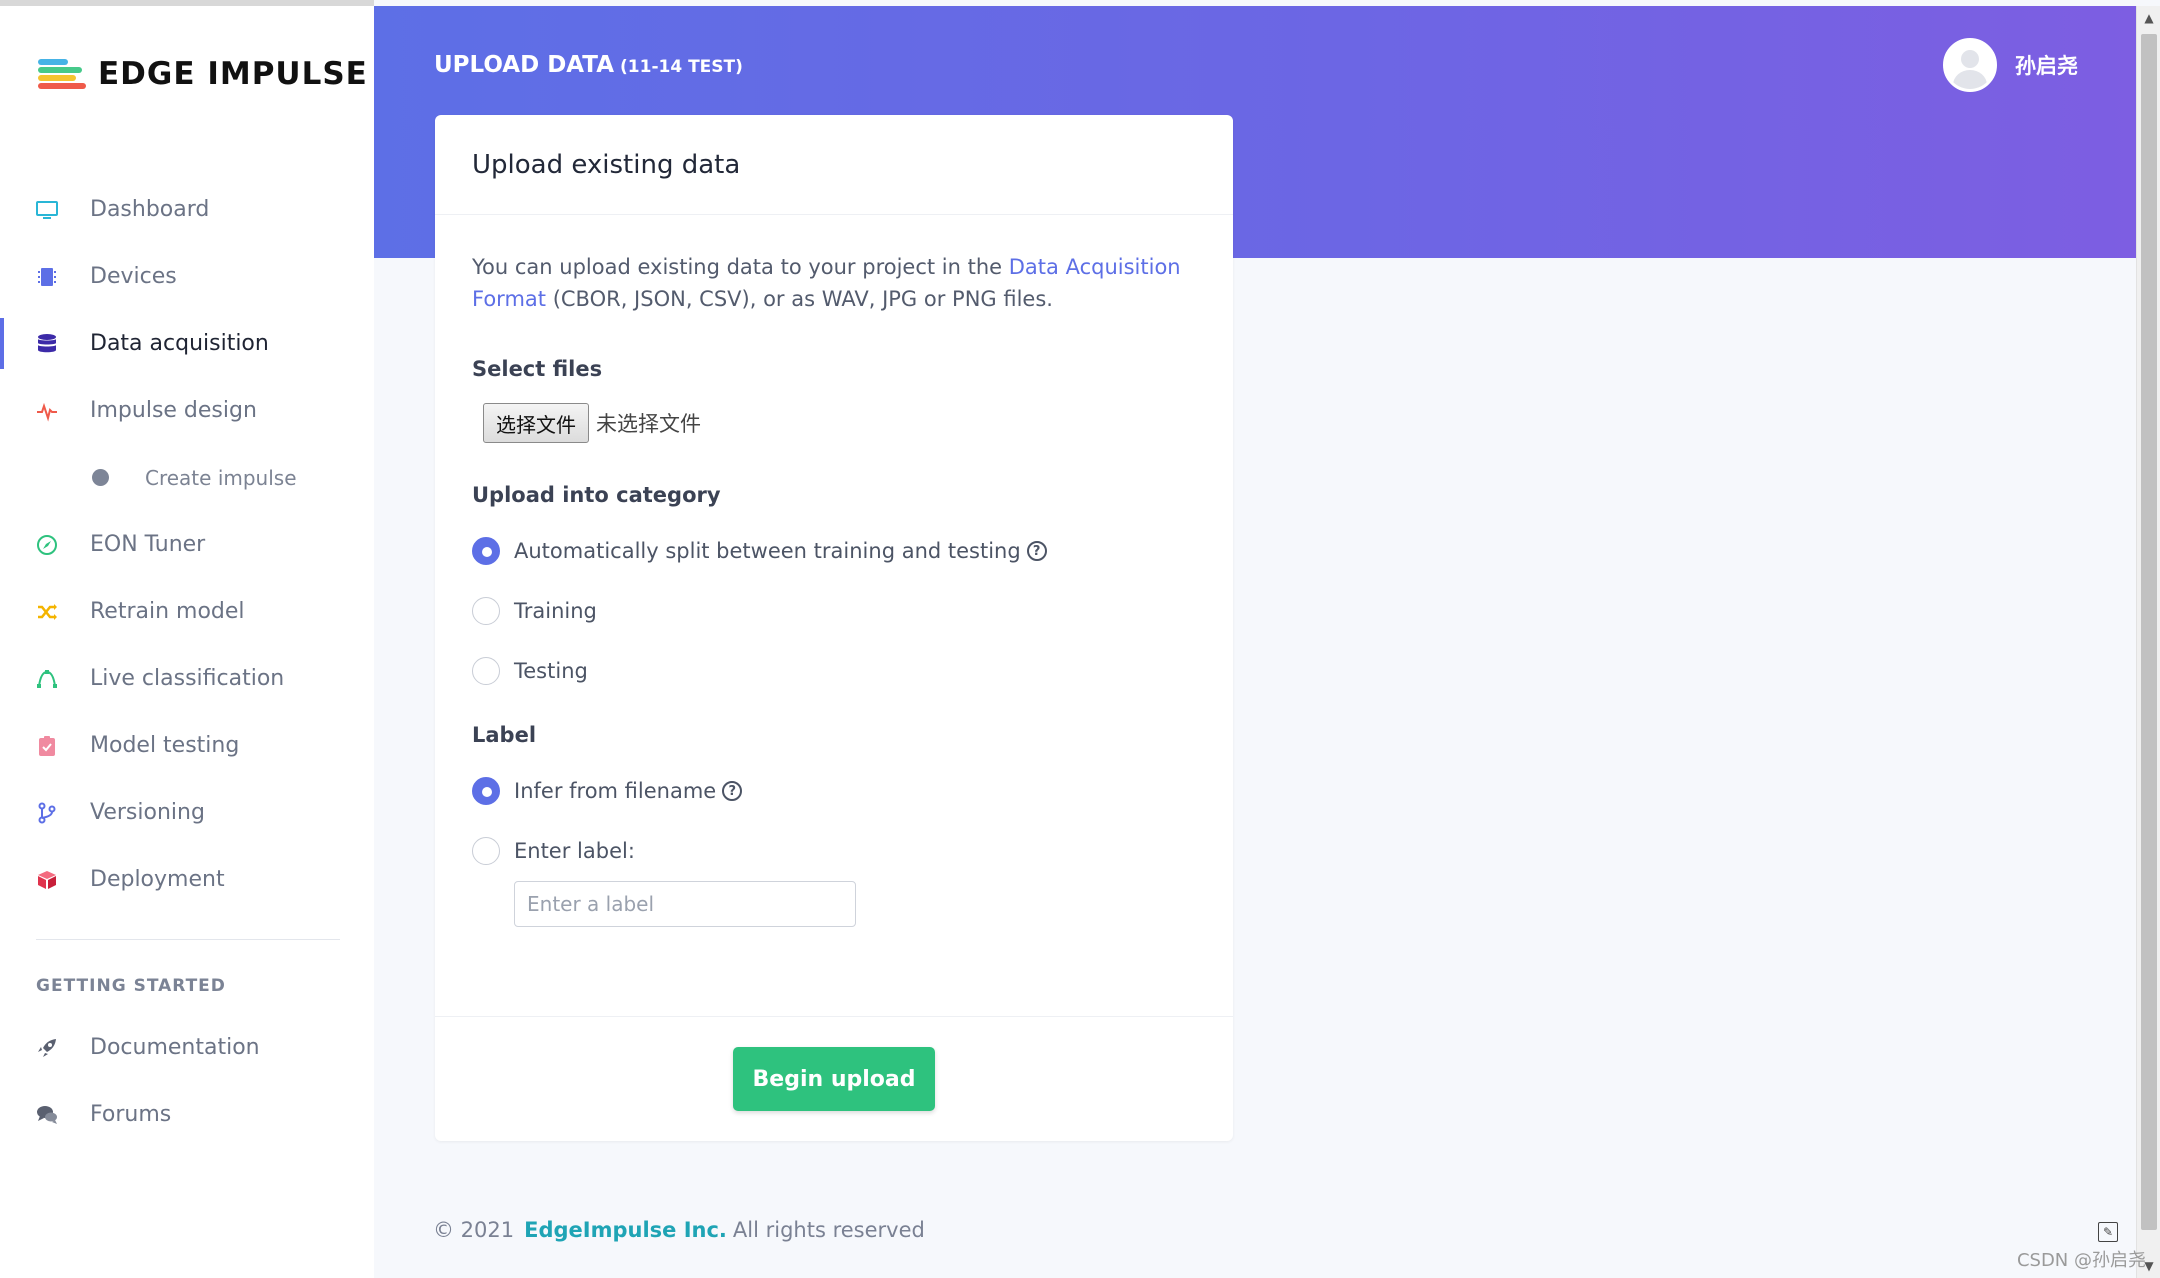  What do you see at coordinates (828, 1230) in the screenshot?
I see `rights-text: All rights reserved` at bounding box center [828, 1230].